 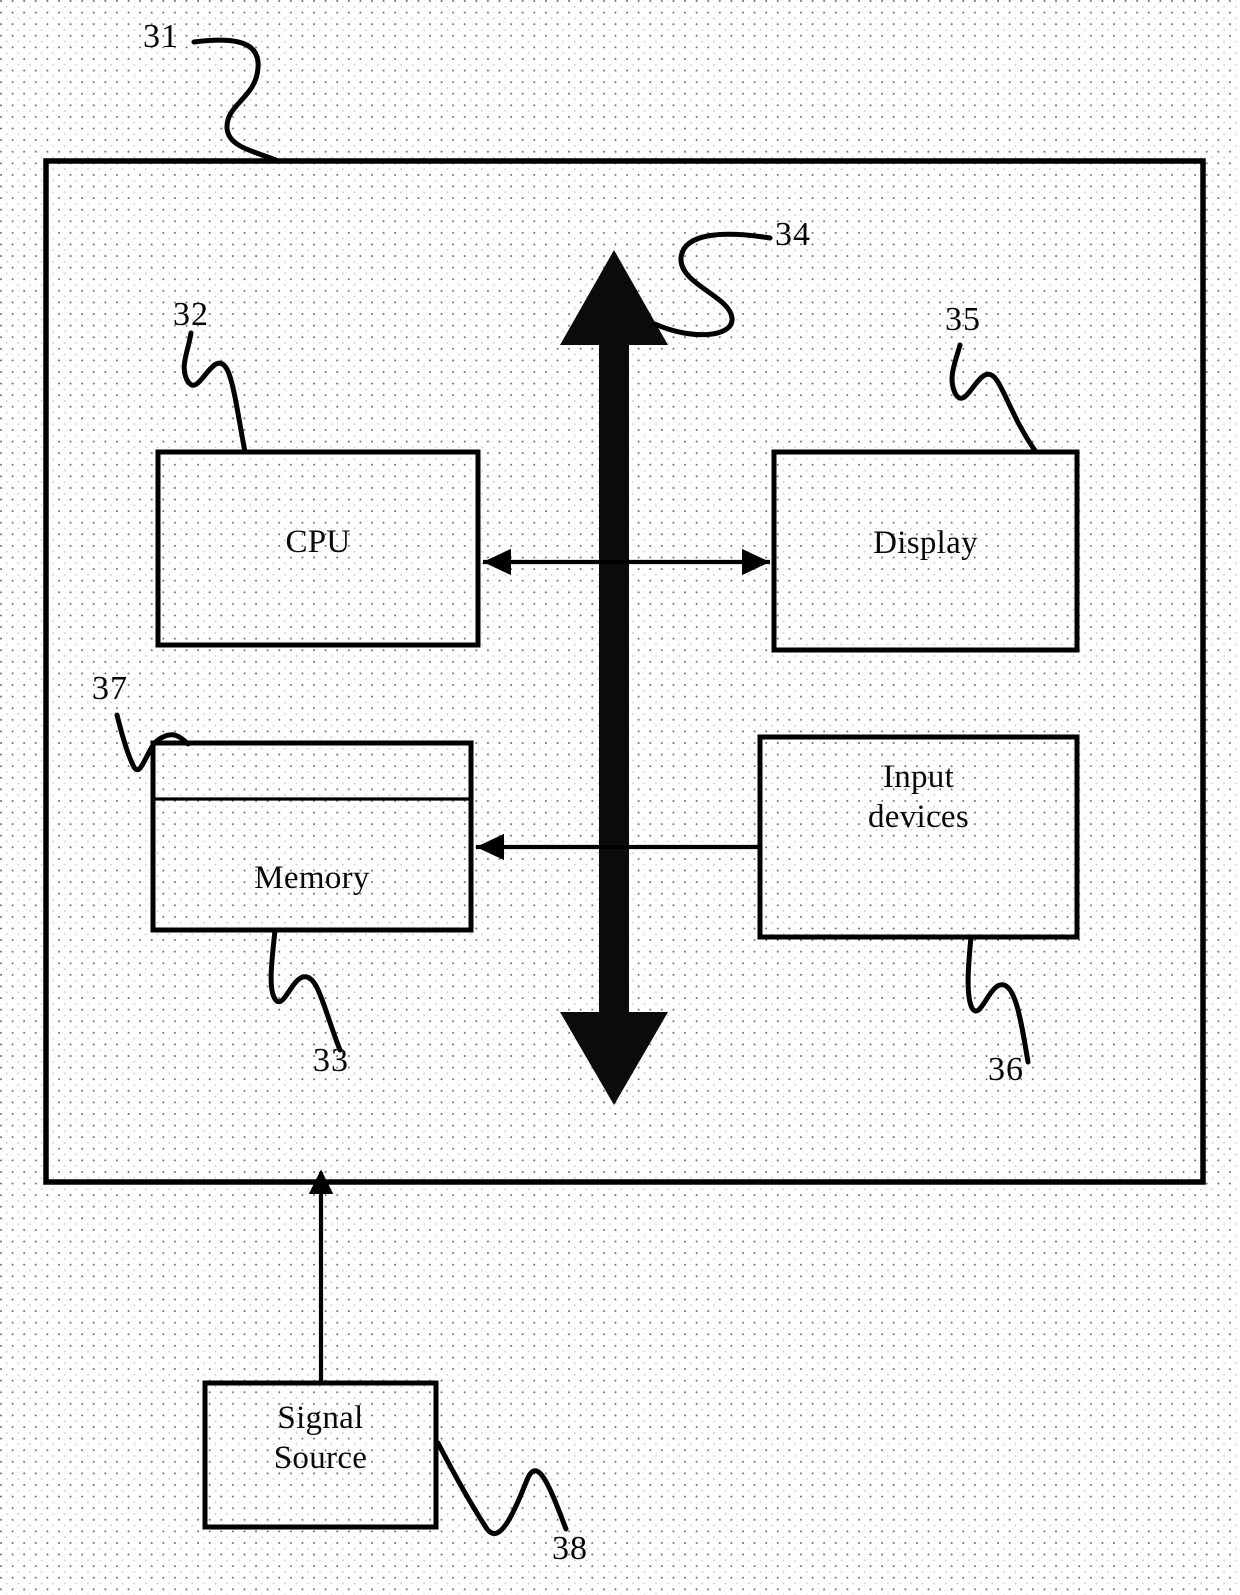 What do you see at coordinates (925, 551) in the screenshot?
I see `display-block` at bounding box center [925, 551].